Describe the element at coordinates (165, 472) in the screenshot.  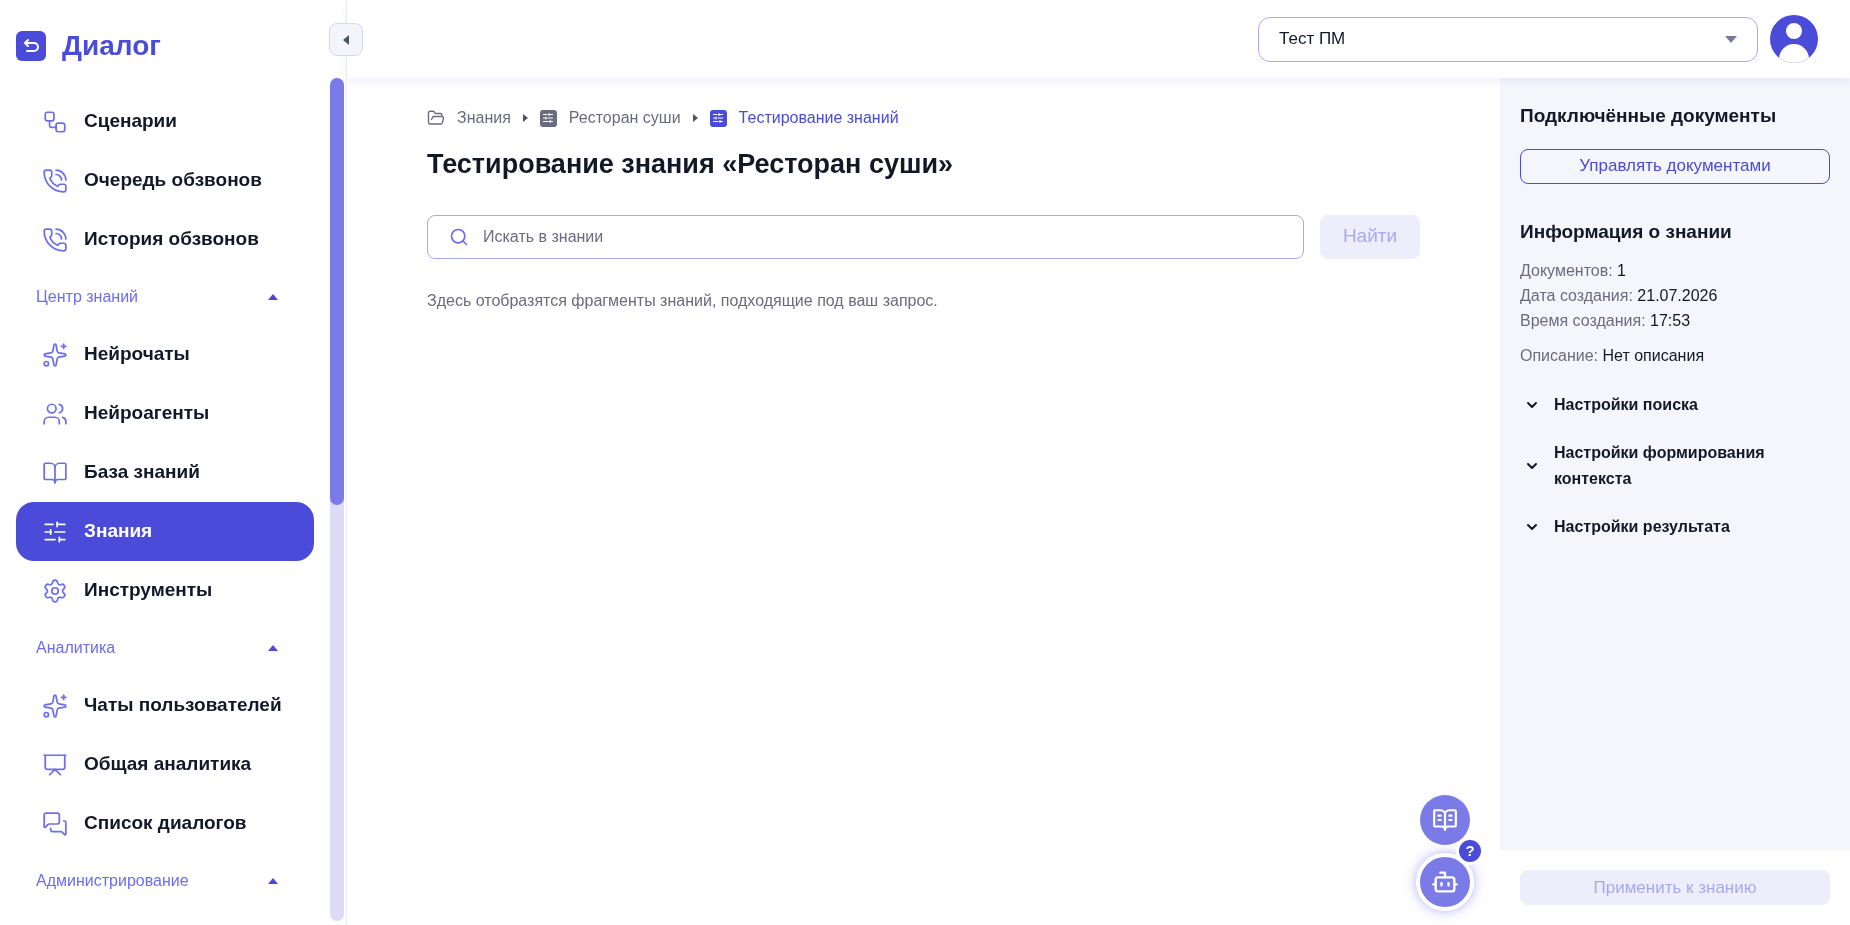
I see `sidebar-item: База знаний` at that location.